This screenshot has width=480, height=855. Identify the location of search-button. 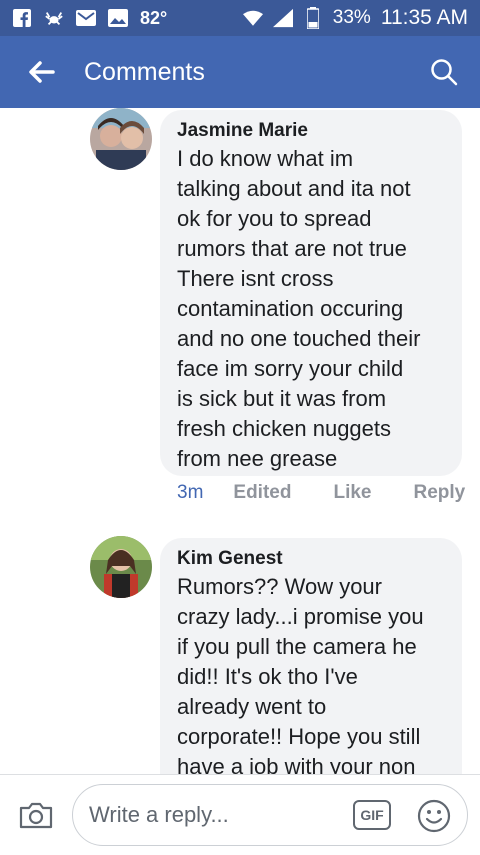
(444, 72).